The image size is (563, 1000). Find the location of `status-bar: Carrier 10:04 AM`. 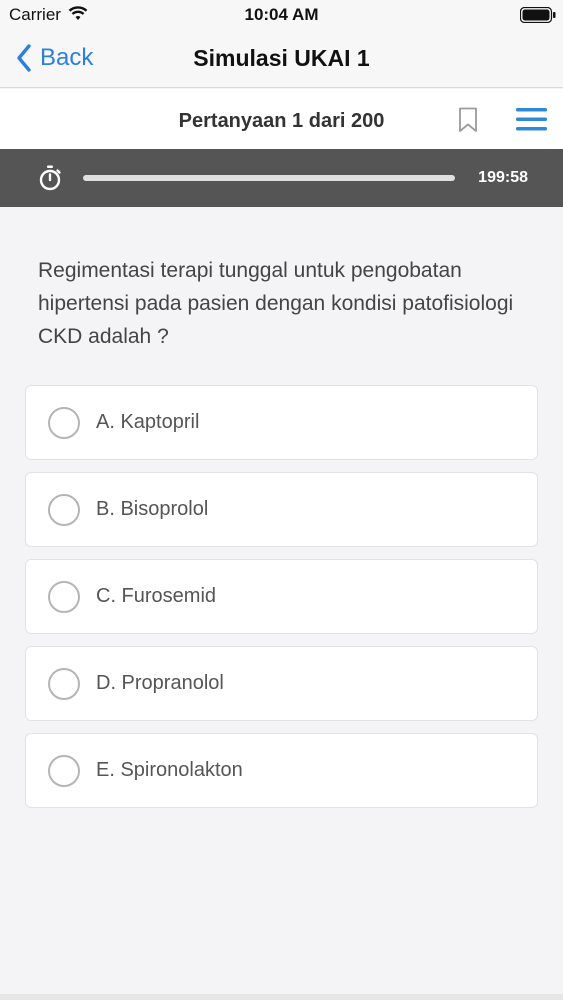

status-bar: Carrier 10:04 AM is located at coordinates (281, 15).